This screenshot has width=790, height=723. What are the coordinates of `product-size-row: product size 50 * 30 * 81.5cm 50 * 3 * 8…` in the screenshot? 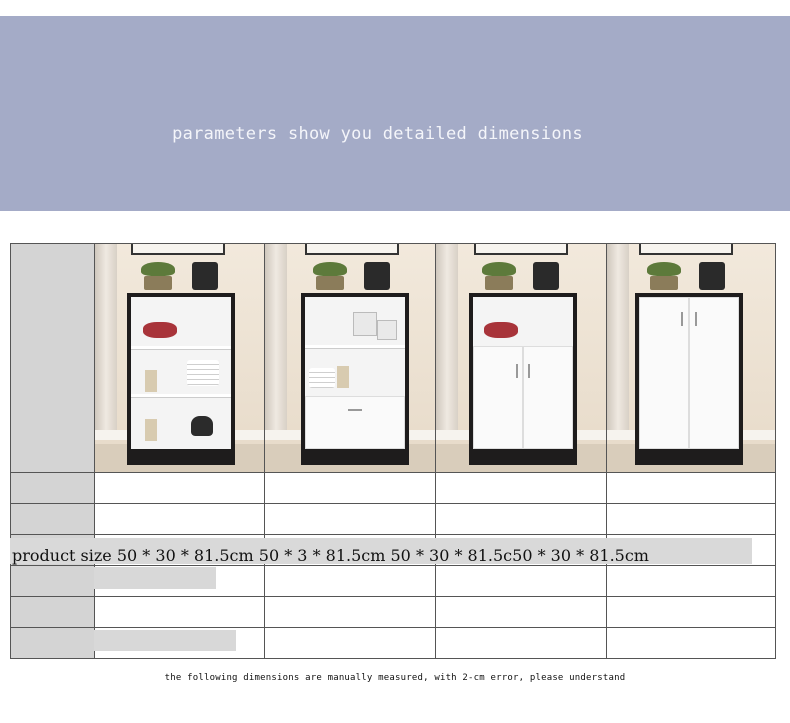 It's located at (330, 555).